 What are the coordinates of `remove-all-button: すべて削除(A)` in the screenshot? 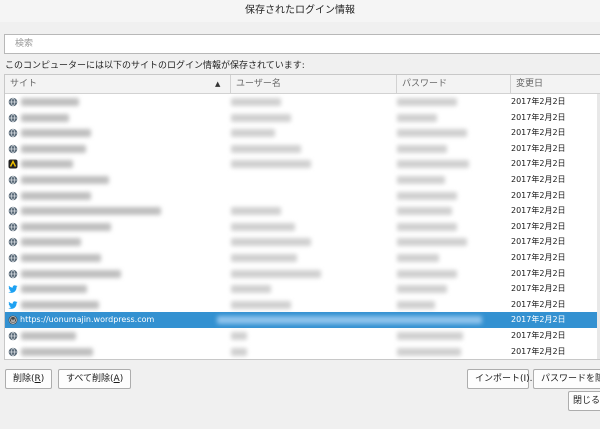 It's located at (95, 379).